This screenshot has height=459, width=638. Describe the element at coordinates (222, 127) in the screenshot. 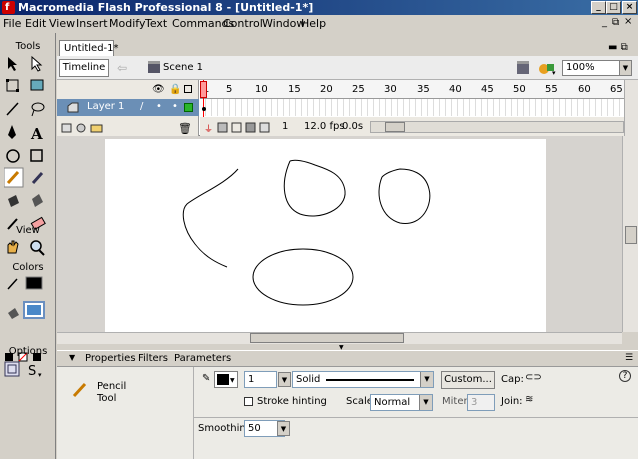

I see `onion-skin-icon` at that location.